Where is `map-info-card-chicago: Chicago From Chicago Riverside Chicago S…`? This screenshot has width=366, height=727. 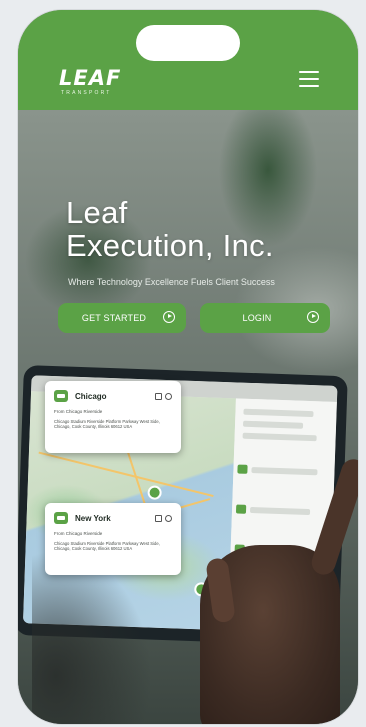
map-info-card-chicago: Chicago From Chicago Riverside Chicago S… is located at coordinates (113, 417).